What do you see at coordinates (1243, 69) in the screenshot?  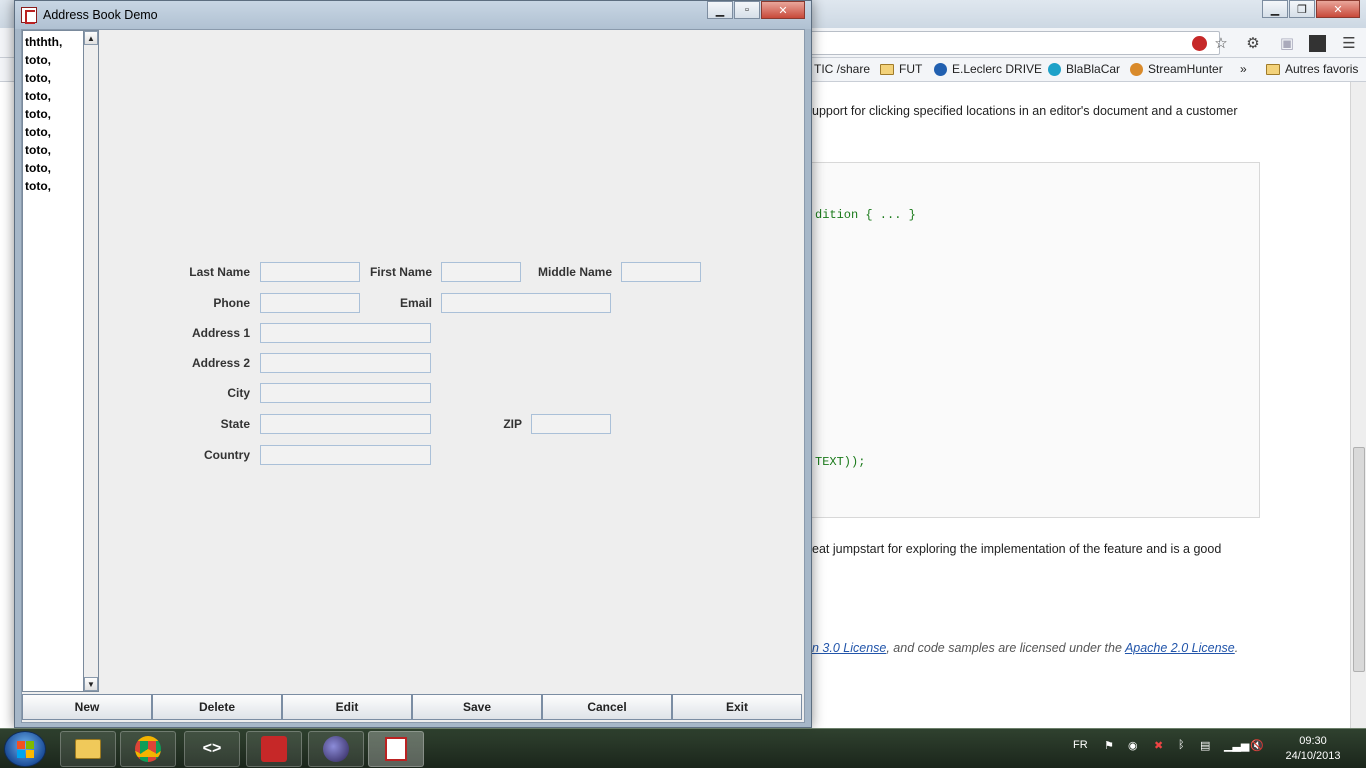 I see `bookmarks-overflow-chevron: »` at bounding box center [1243, 69].